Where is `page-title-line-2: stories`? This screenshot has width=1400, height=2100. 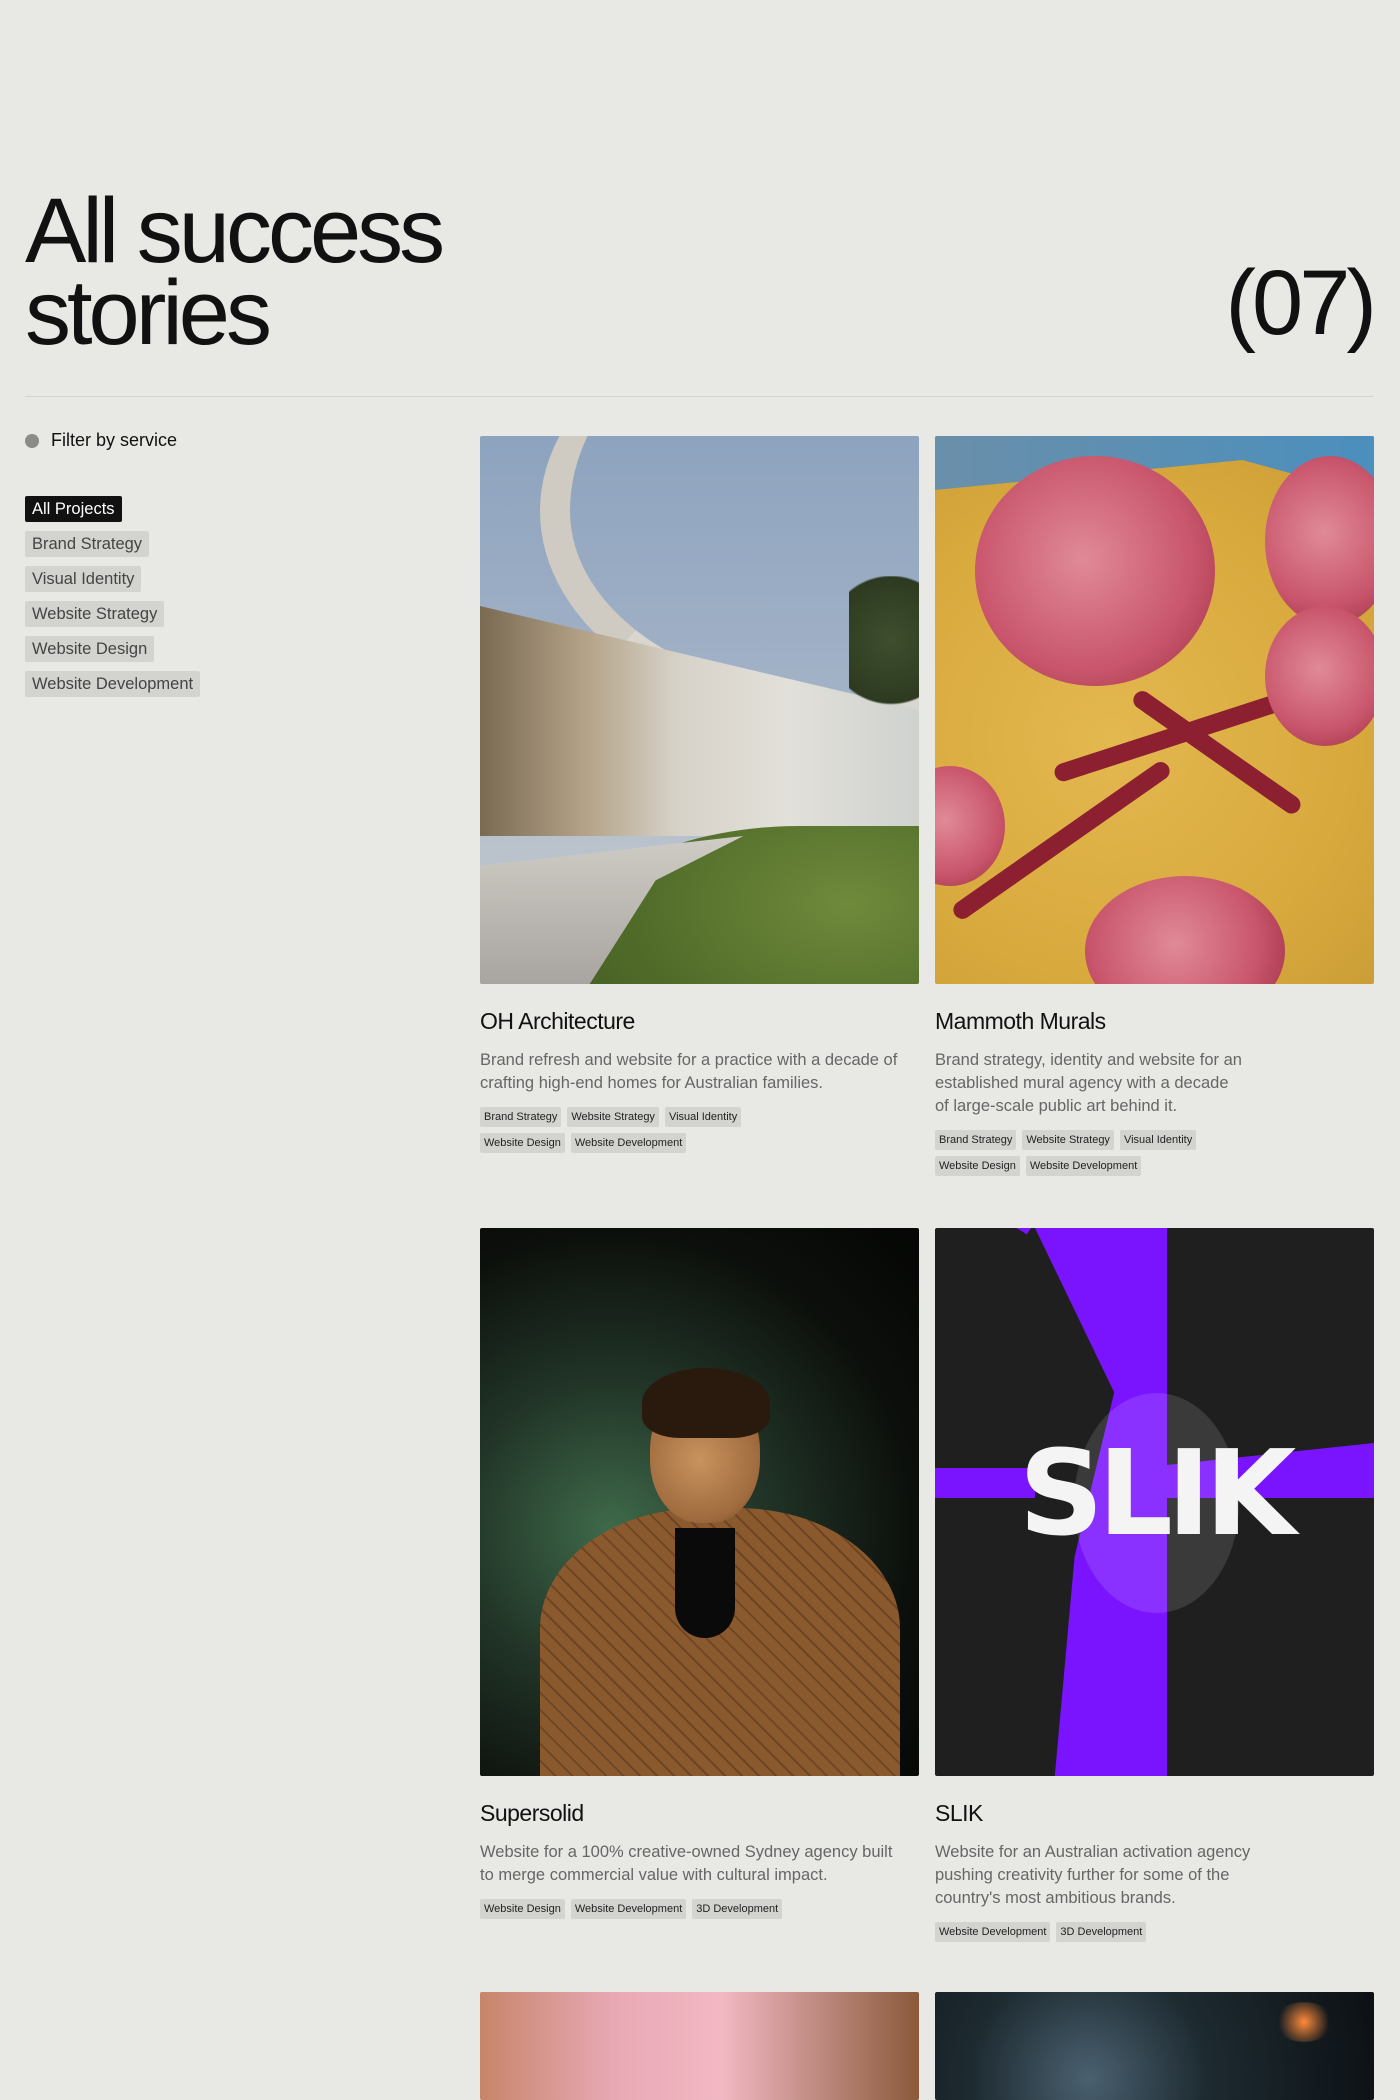 page-title-line-2: stories is located at coordinates (148, 313).